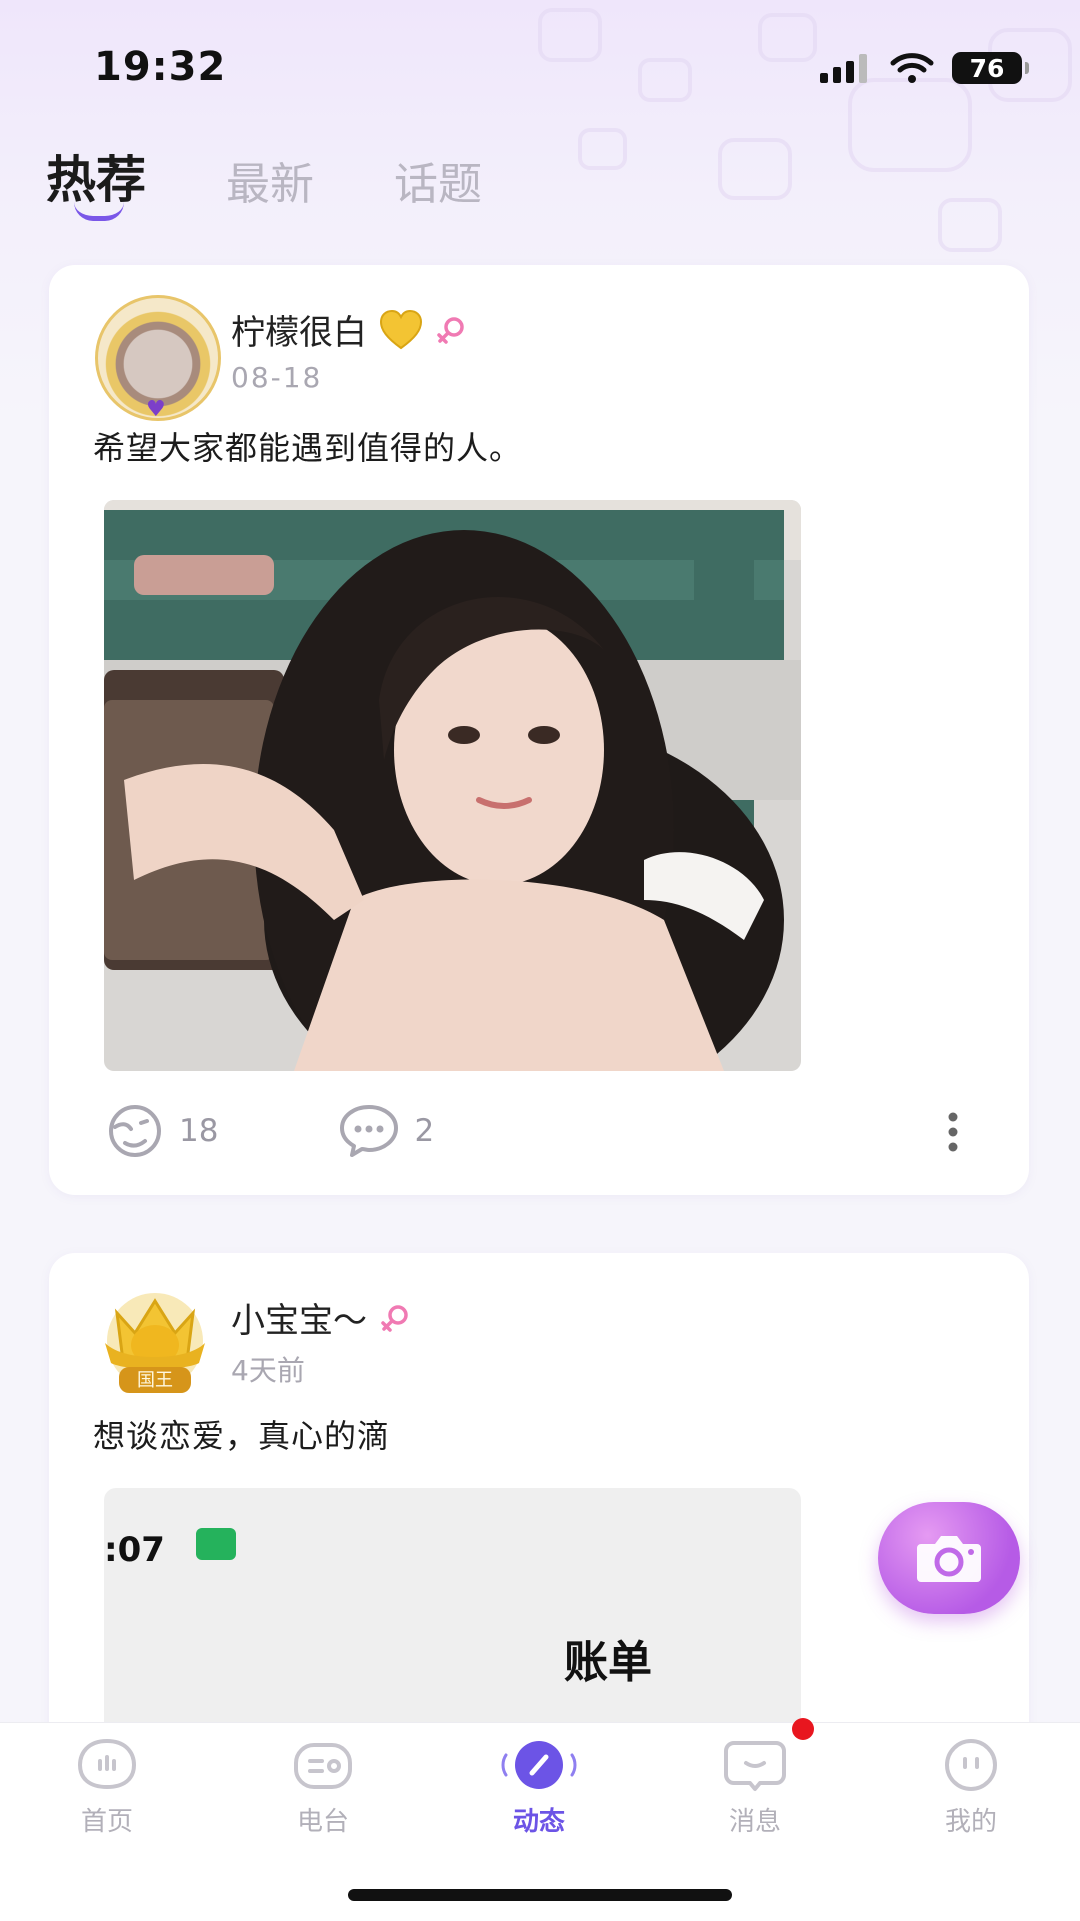 The image size is (1080, 1921). I want to click on nav-radio: 电台, so click(323, 1787).